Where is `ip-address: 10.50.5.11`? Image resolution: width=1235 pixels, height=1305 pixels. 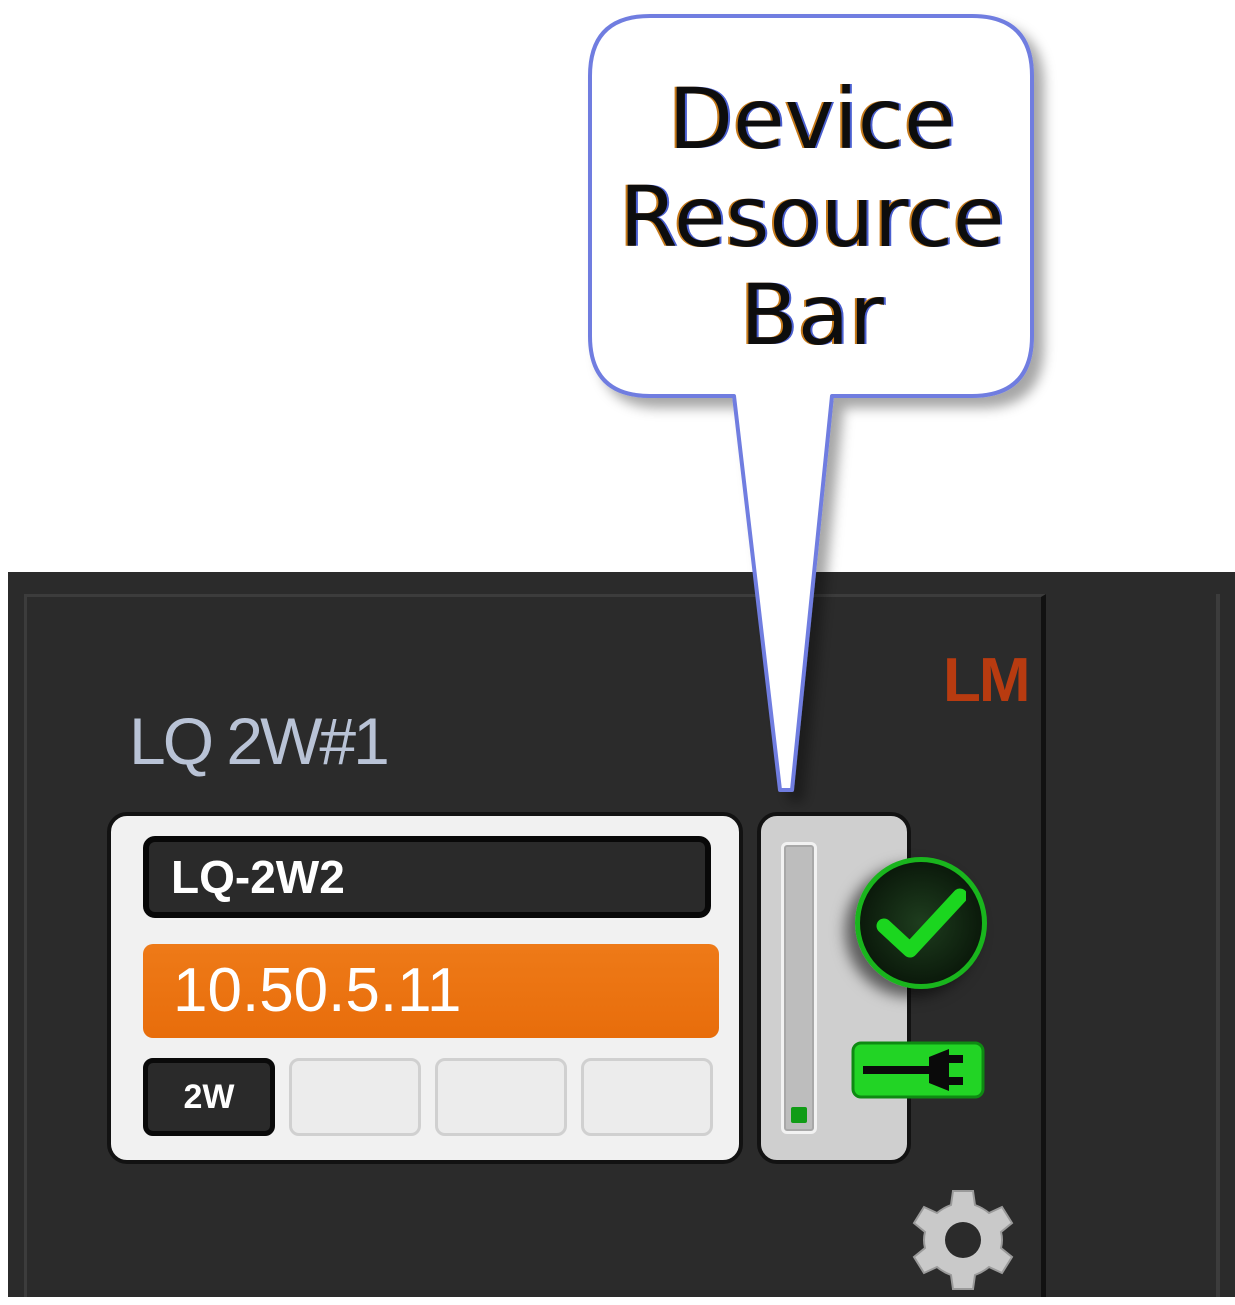
ip-address: 10.50.5.11 is located at coordinates (431, 991).